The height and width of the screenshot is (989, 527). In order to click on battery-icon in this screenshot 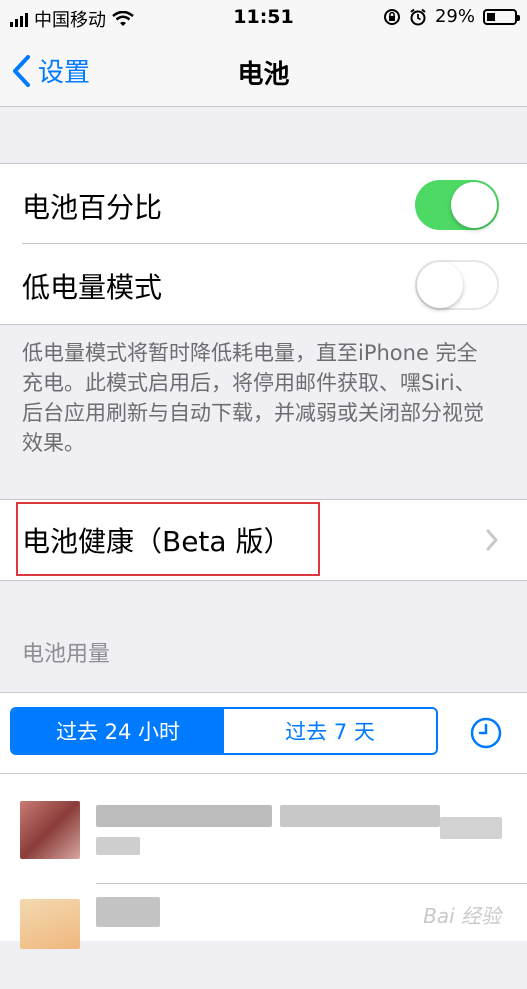, I will do `click(501, 16)`.